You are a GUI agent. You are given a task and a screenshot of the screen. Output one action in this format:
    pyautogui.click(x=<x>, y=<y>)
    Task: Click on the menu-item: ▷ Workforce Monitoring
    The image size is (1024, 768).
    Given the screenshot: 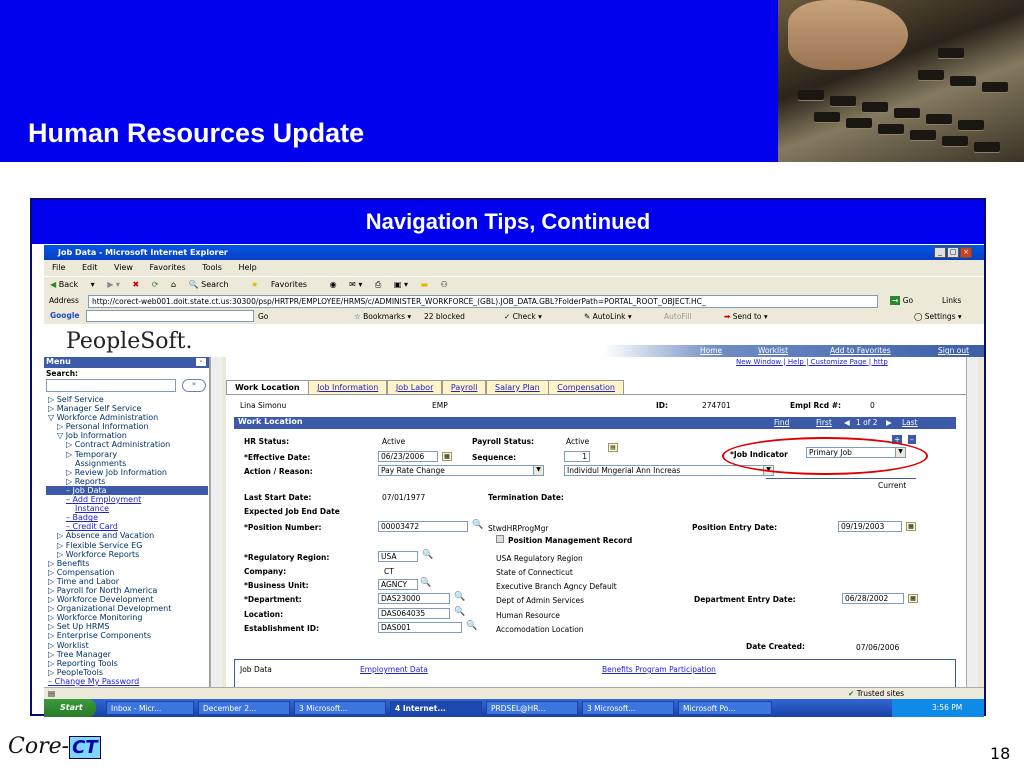 What is the action you would take?
    pyautogui.click(x=127, y=617)
    